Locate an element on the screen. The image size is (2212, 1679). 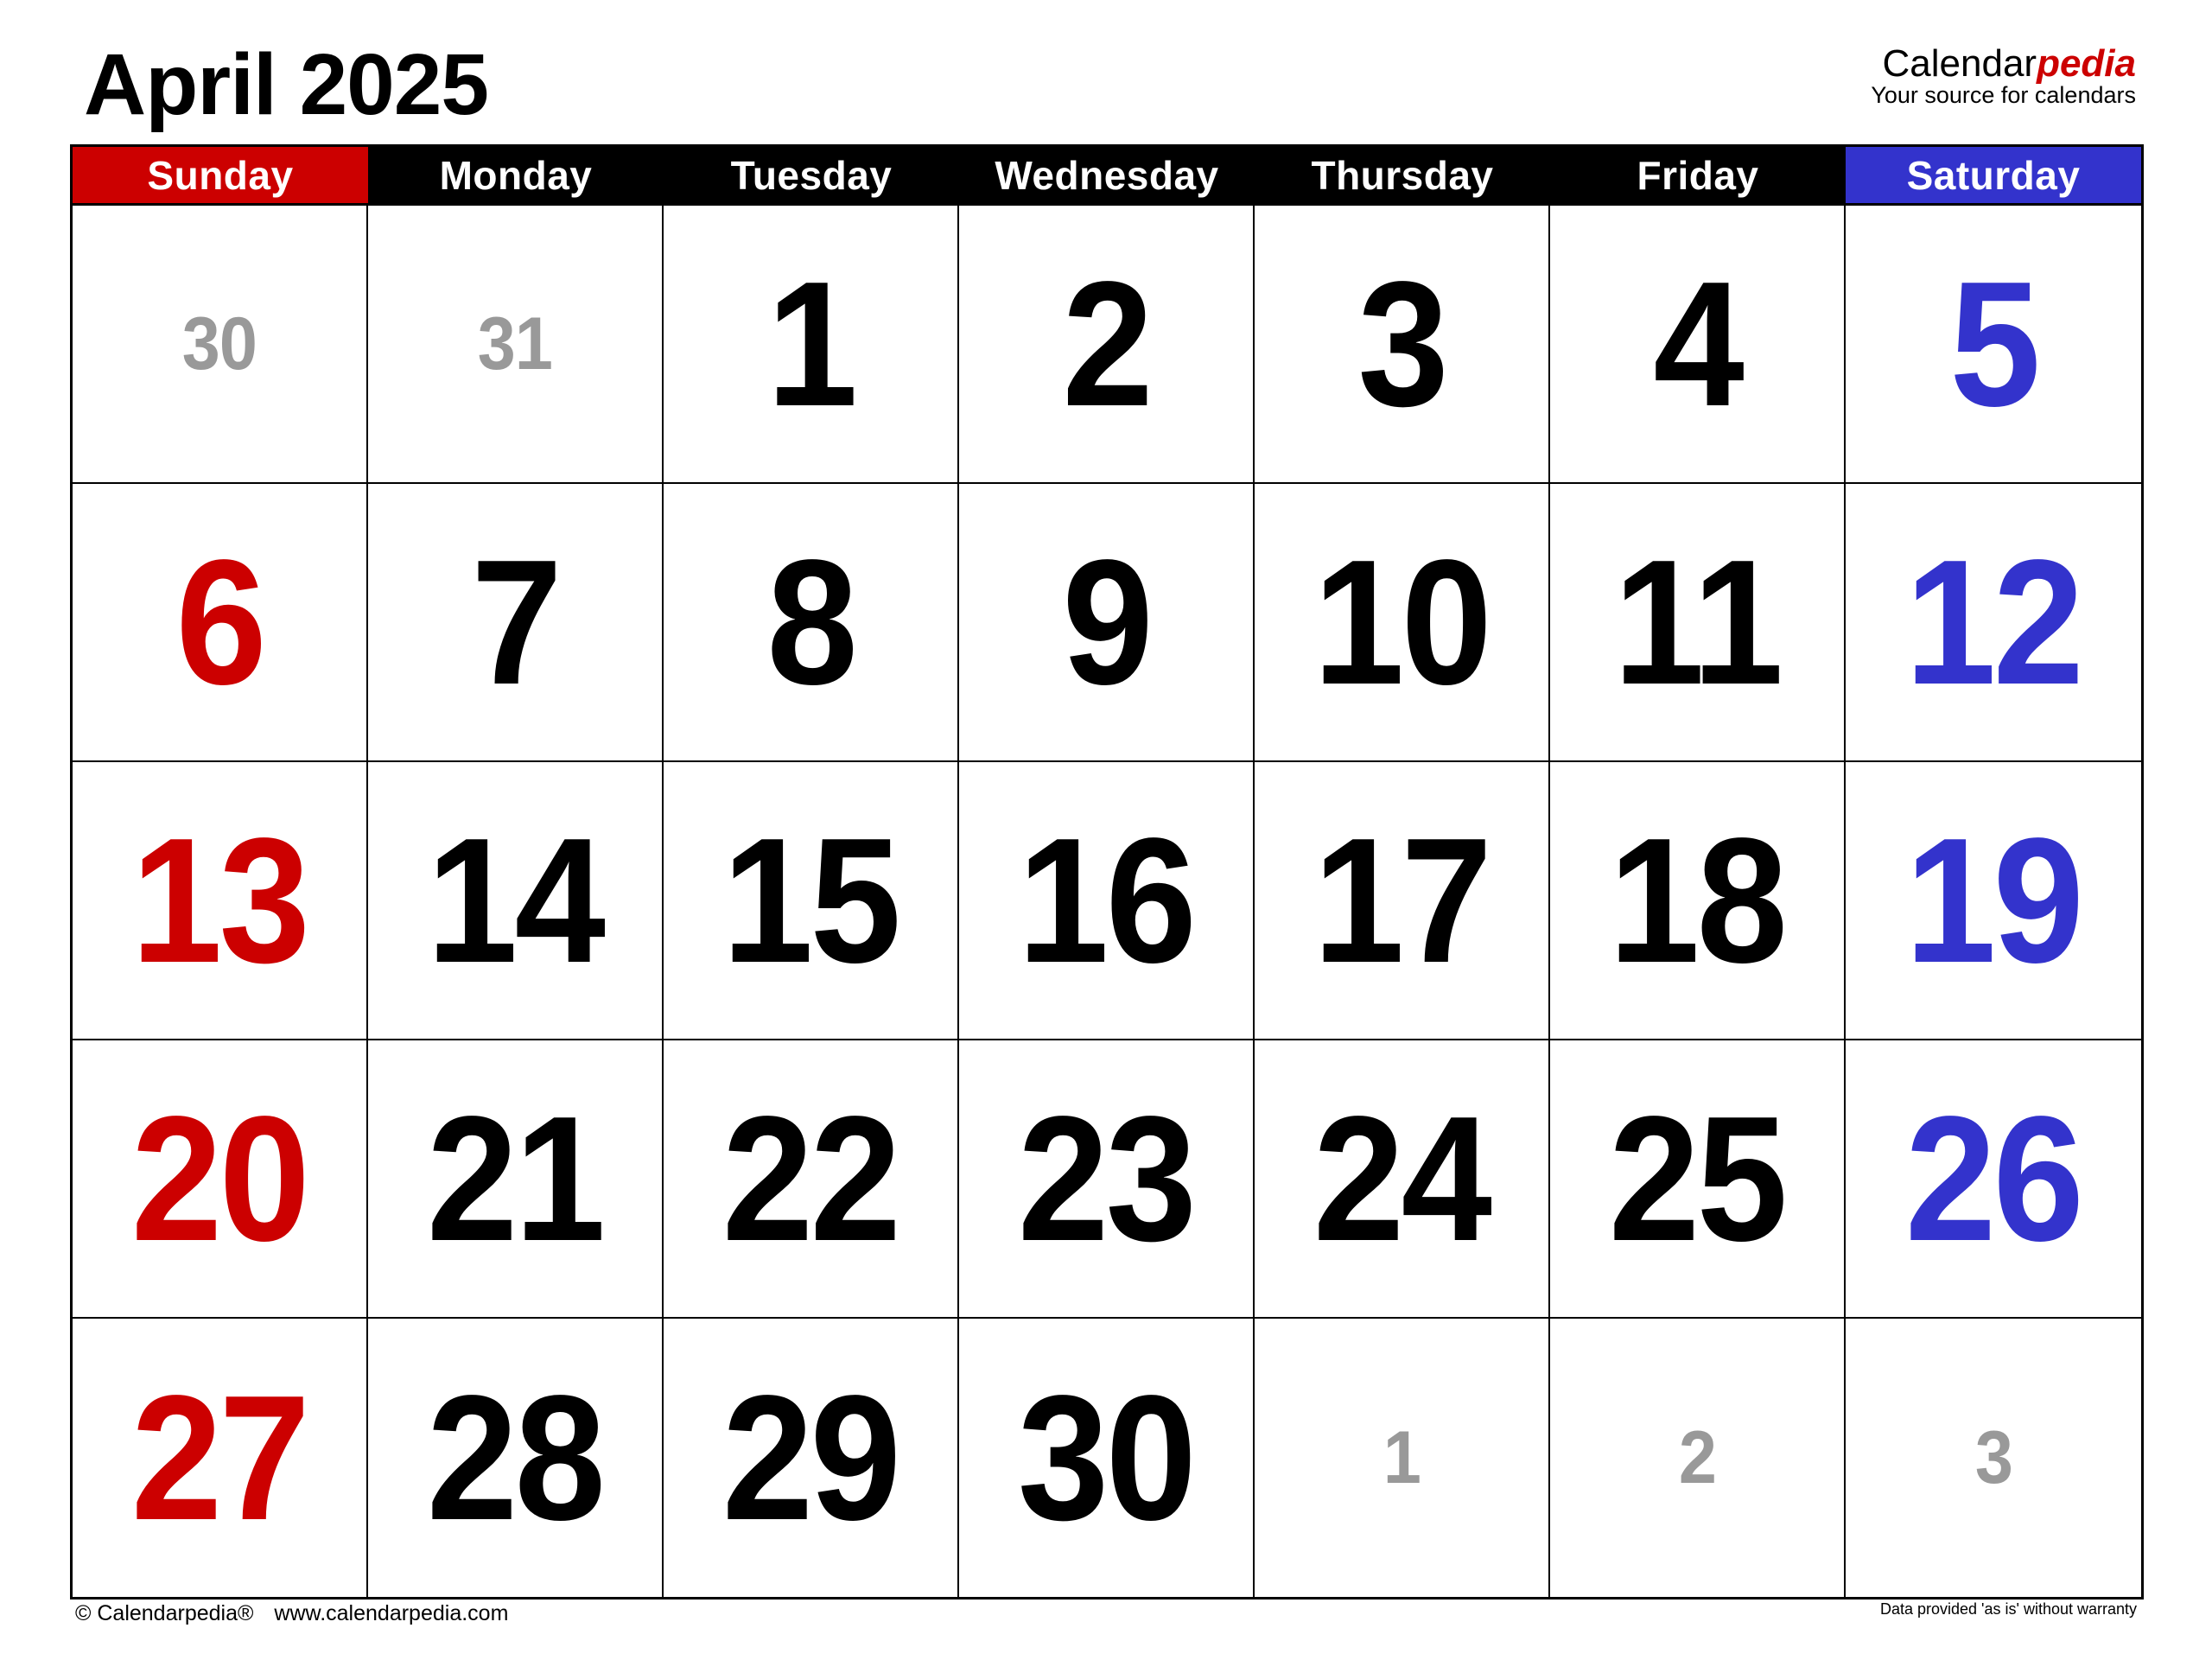
day-number: 24 is located at coordinates (1402, 1178).